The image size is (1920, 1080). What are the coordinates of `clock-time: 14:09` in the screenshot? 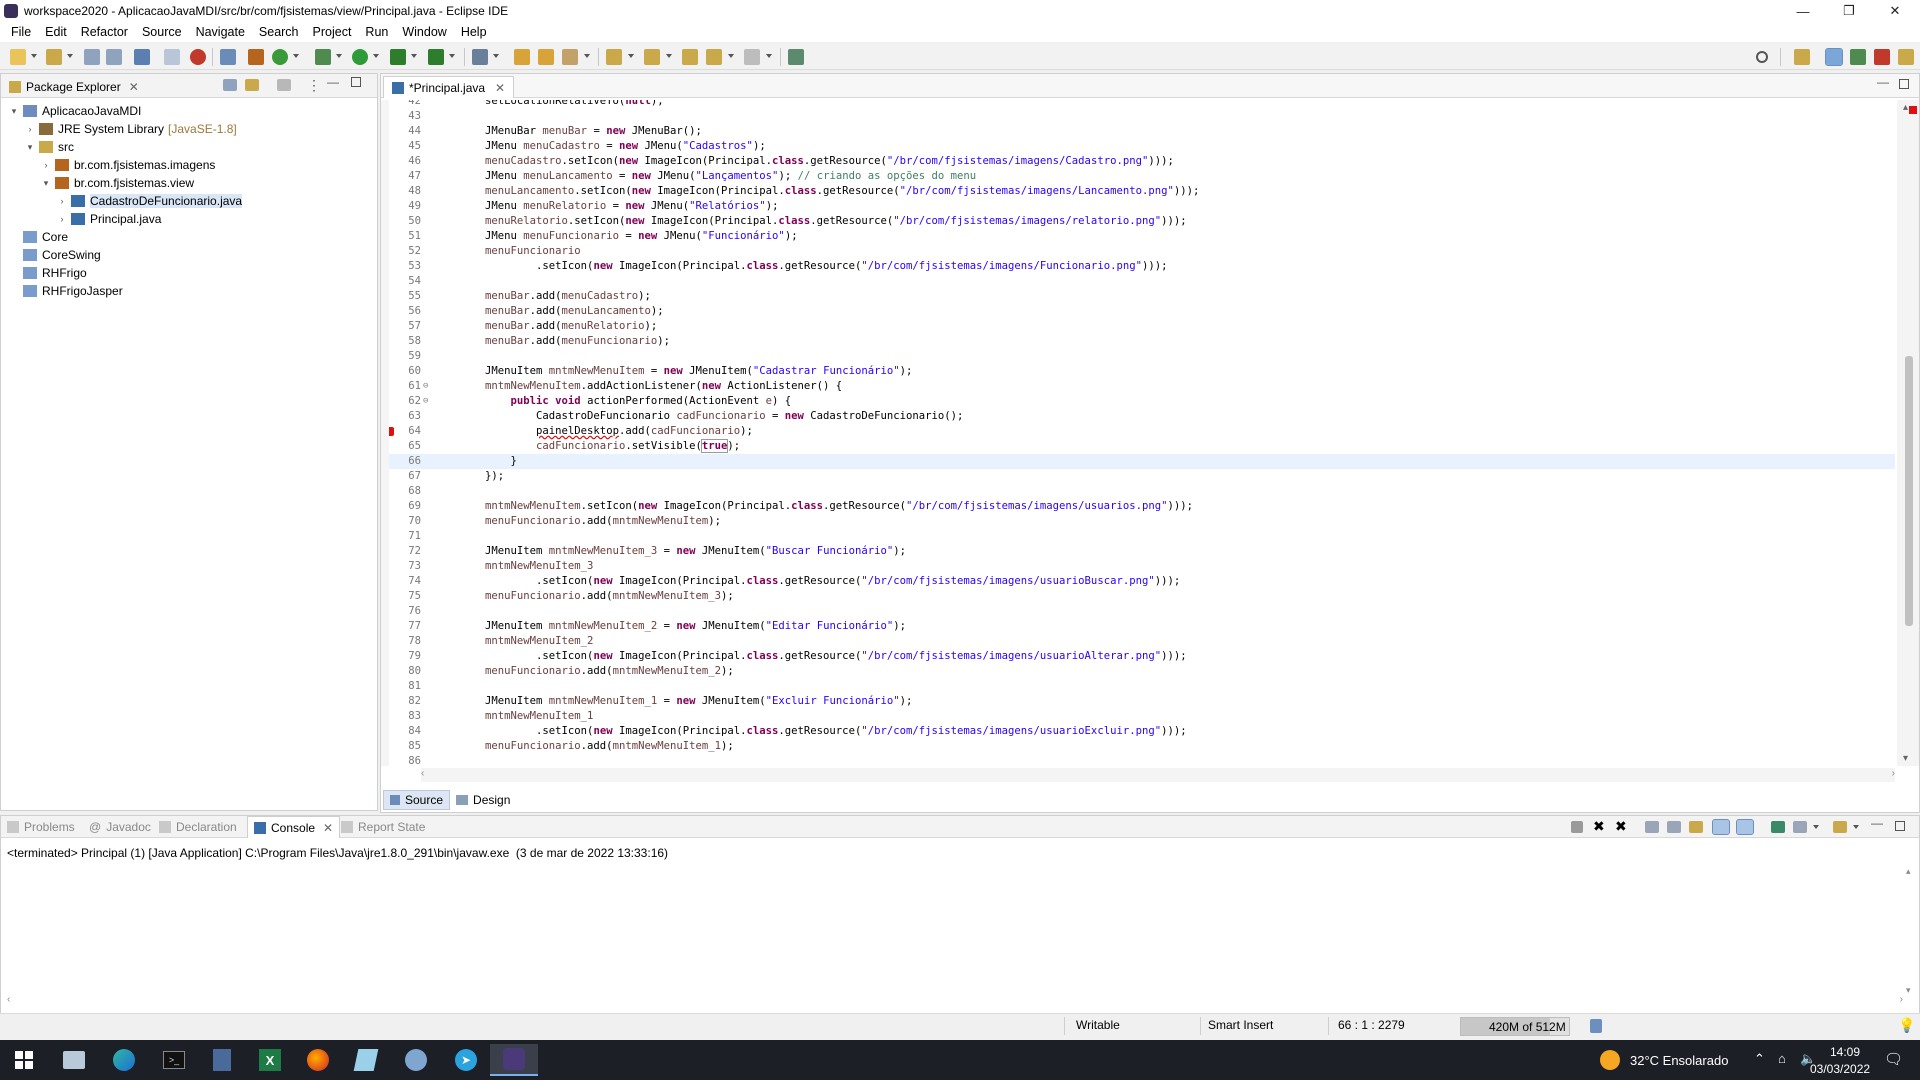 It's located at (1845, 1052).